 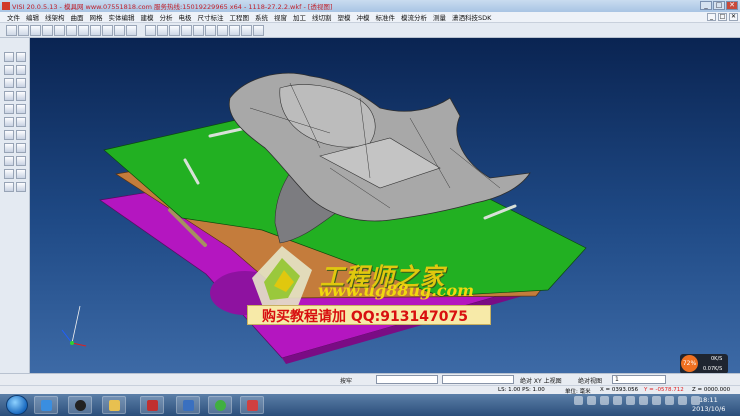 I want to click on network-upload: 0K/S, so click(x=717, y=359).